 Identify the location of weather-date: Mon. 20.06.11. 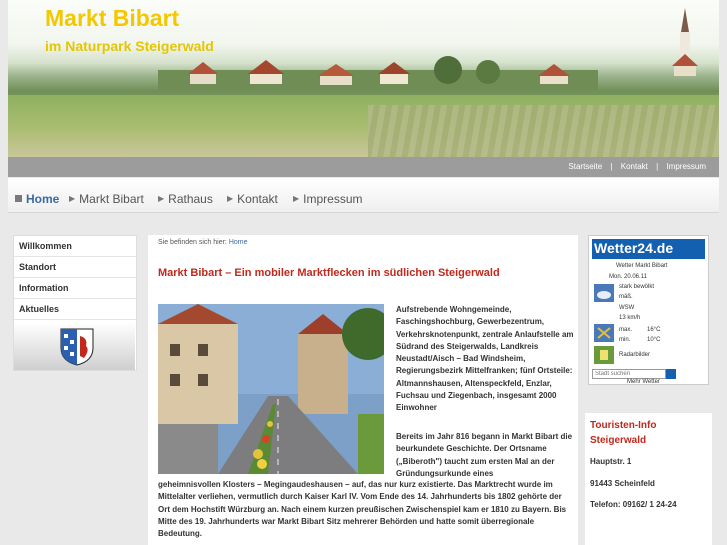
(628, 277).